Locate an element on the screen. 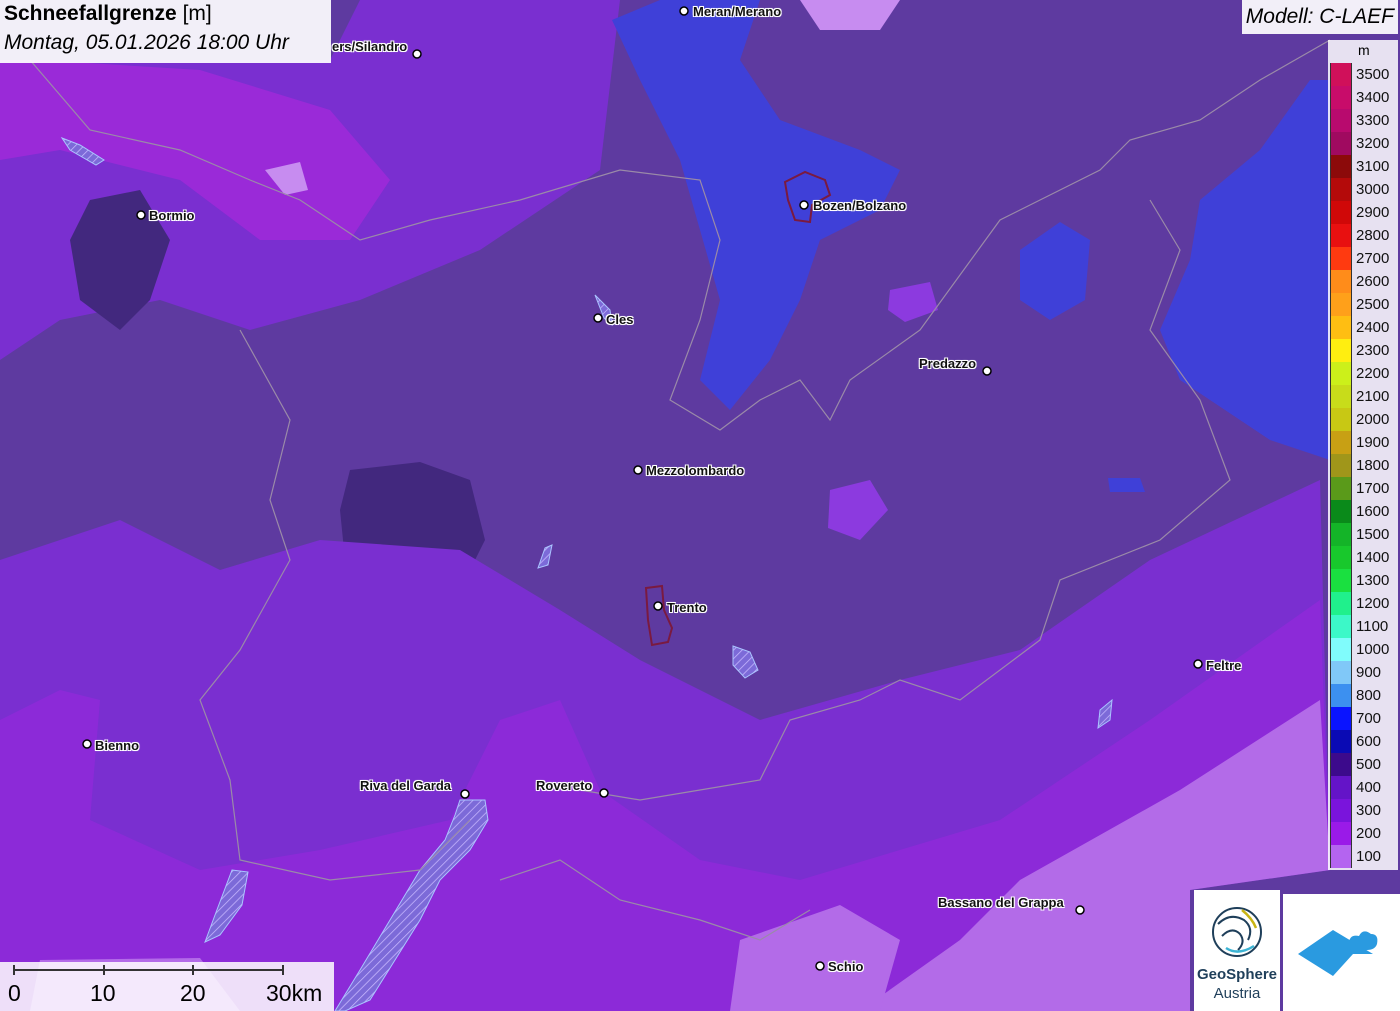  city-label-schio: Schio is located at coordinates (846, 966).